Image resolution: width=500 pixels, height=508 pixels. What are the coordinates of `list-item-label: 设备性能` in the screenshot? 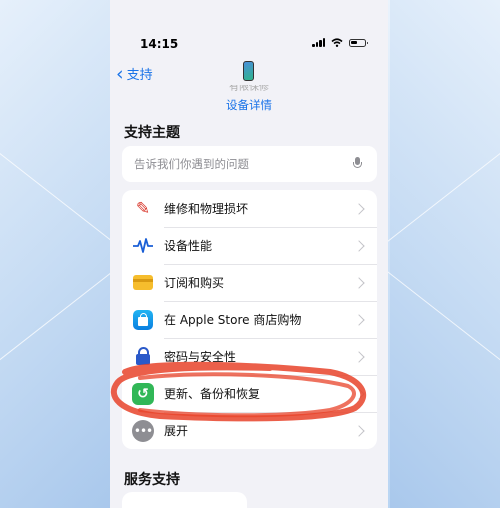 It's located at (188, 246).